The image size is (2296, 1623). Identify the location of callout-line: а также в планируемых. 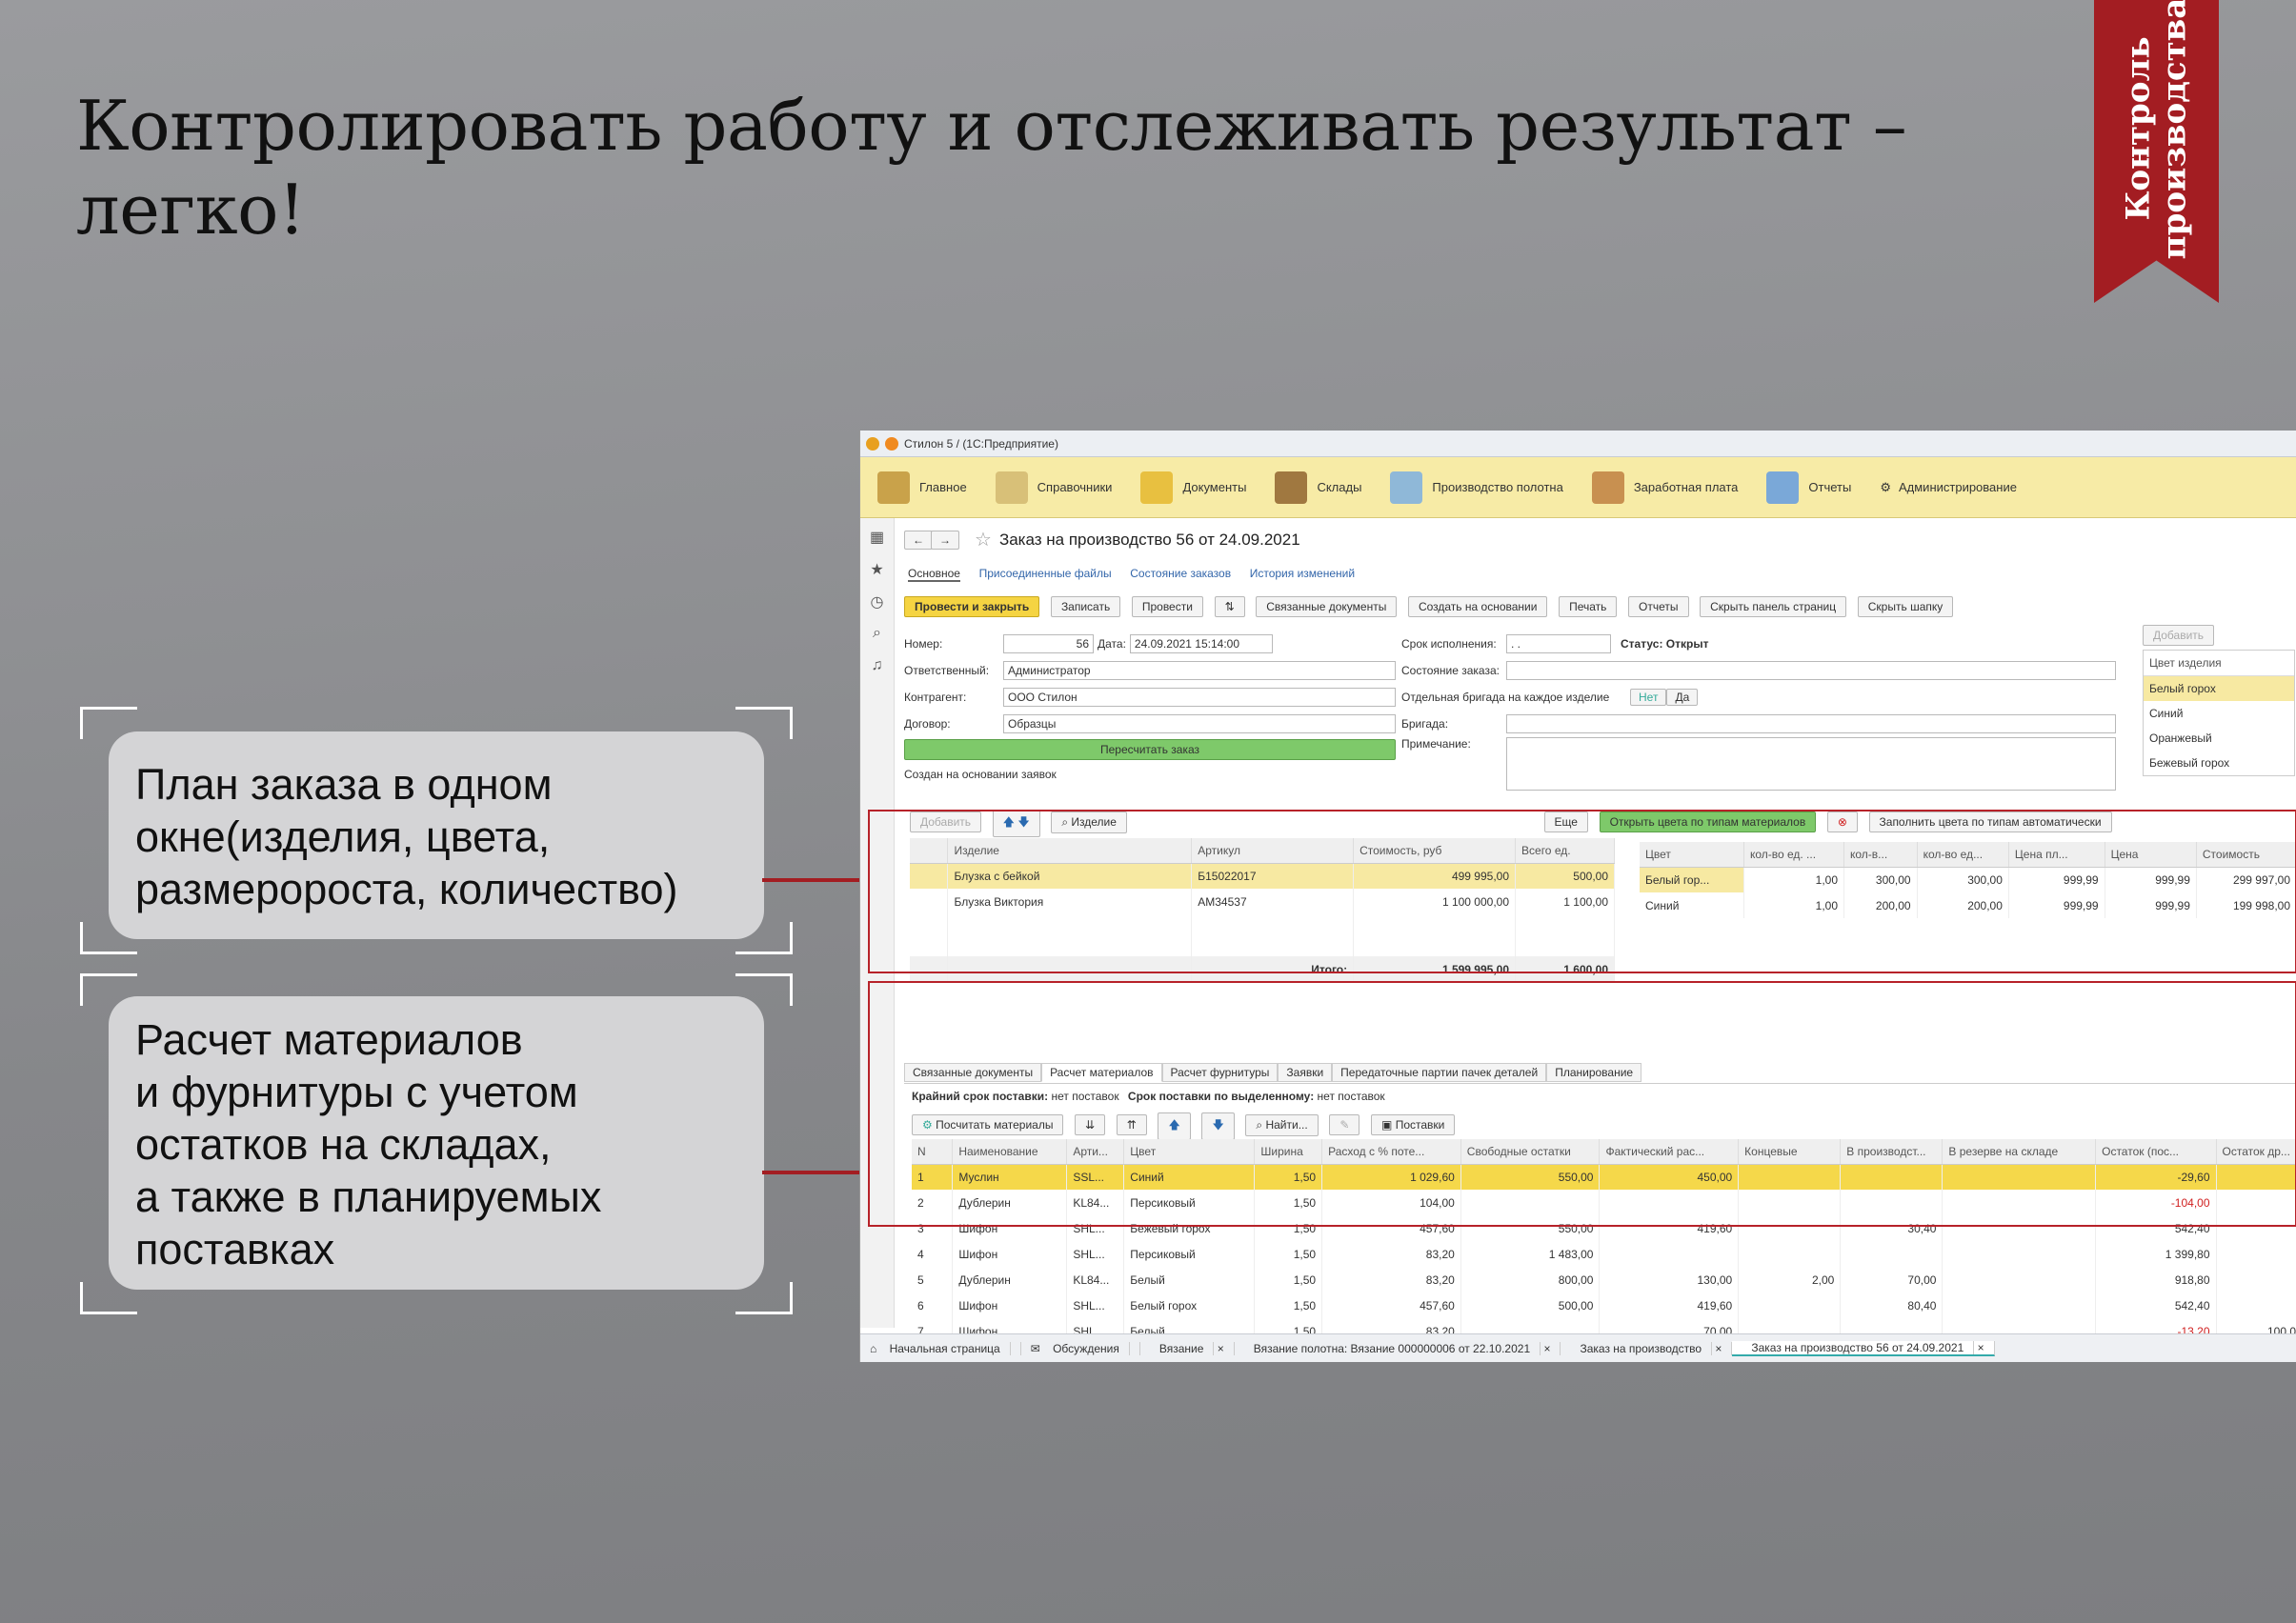
(368, 1196).